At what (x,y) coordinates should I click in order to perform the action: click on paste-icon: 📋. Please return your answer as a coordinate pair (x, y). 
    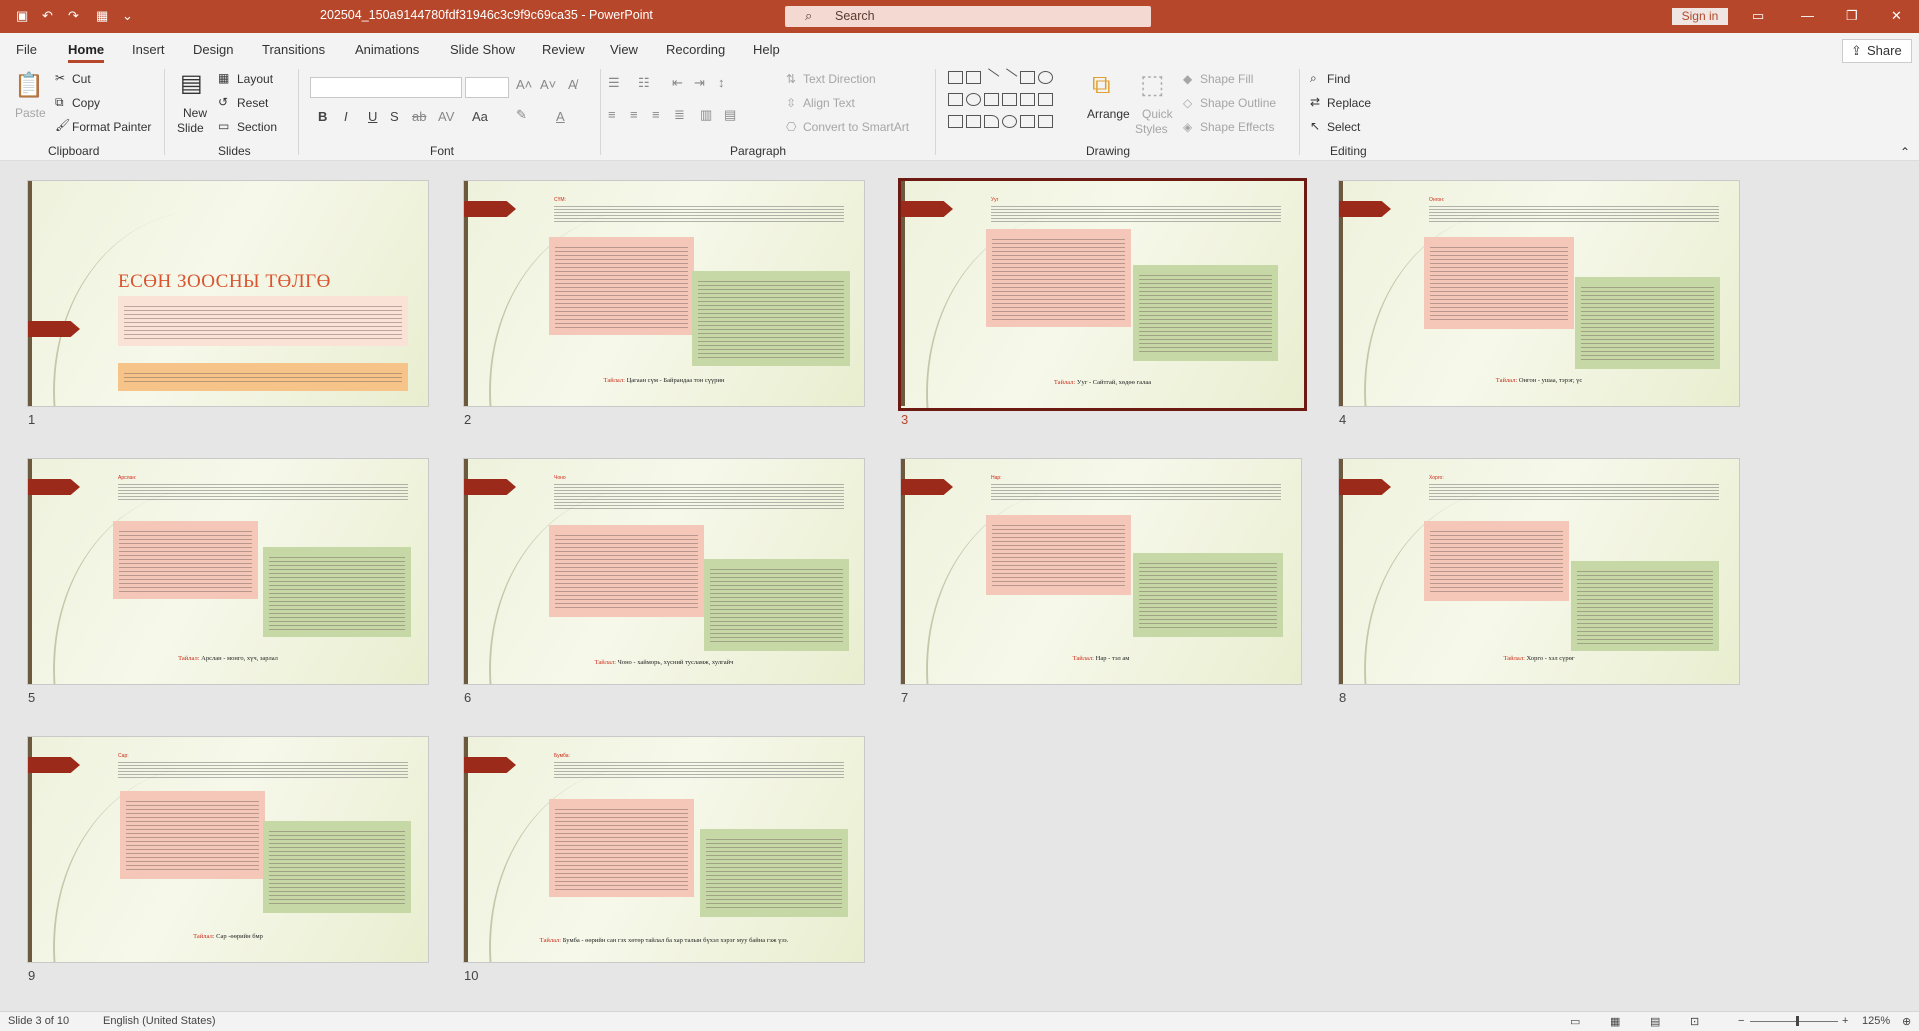
    Looking at the image, I should click on (29, 85).